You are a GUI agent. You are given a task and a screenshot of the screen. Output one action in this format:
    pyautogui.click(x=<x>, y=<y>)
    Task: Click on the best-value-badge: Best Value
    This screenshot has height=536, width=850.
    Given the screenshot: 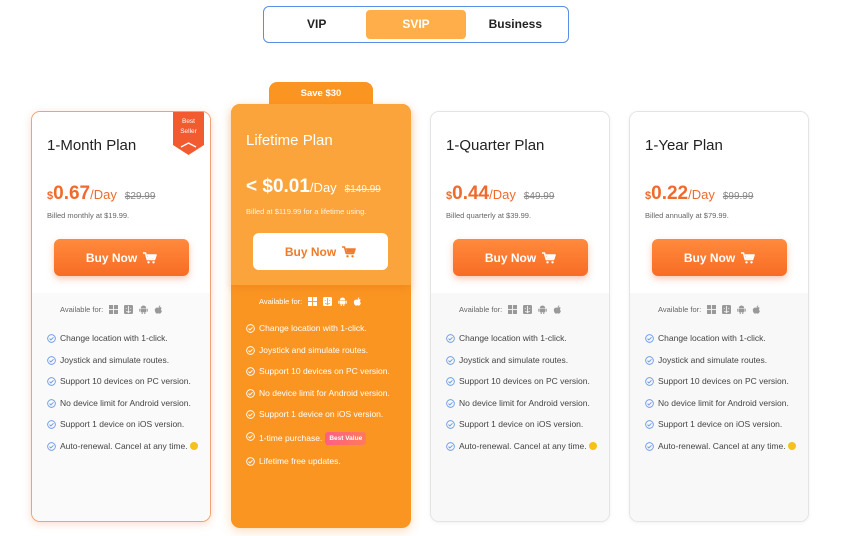 What is the action you would take?
    pyautogui.click(x=346, y=438)
    